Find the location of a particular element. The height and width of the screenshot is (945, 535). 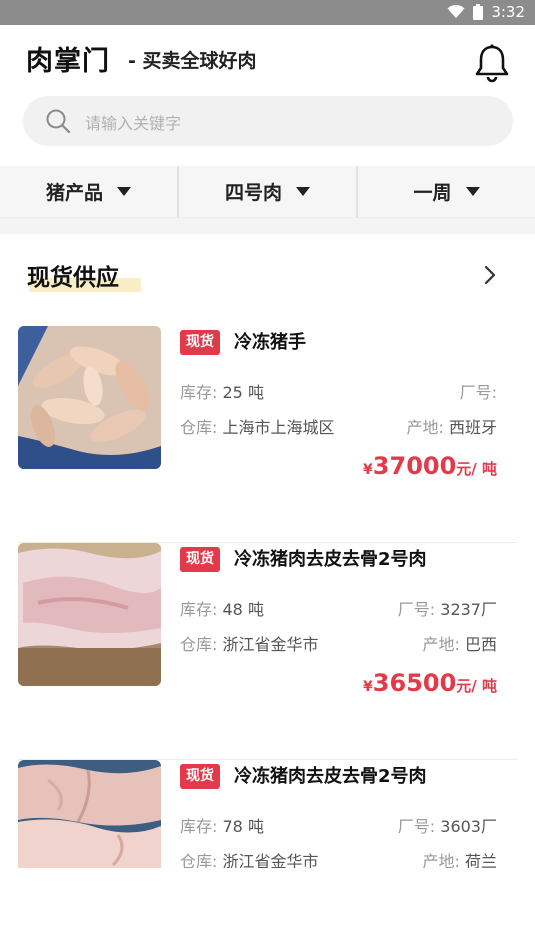

filter-type: 四号肉 is located at coordinates (268, 191).